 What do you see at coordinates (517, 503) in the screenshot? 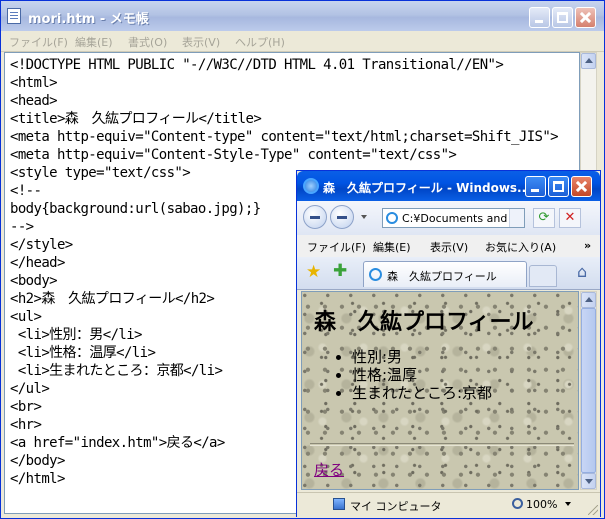
I see `zoom-icon` at bounding box center [517, 503].